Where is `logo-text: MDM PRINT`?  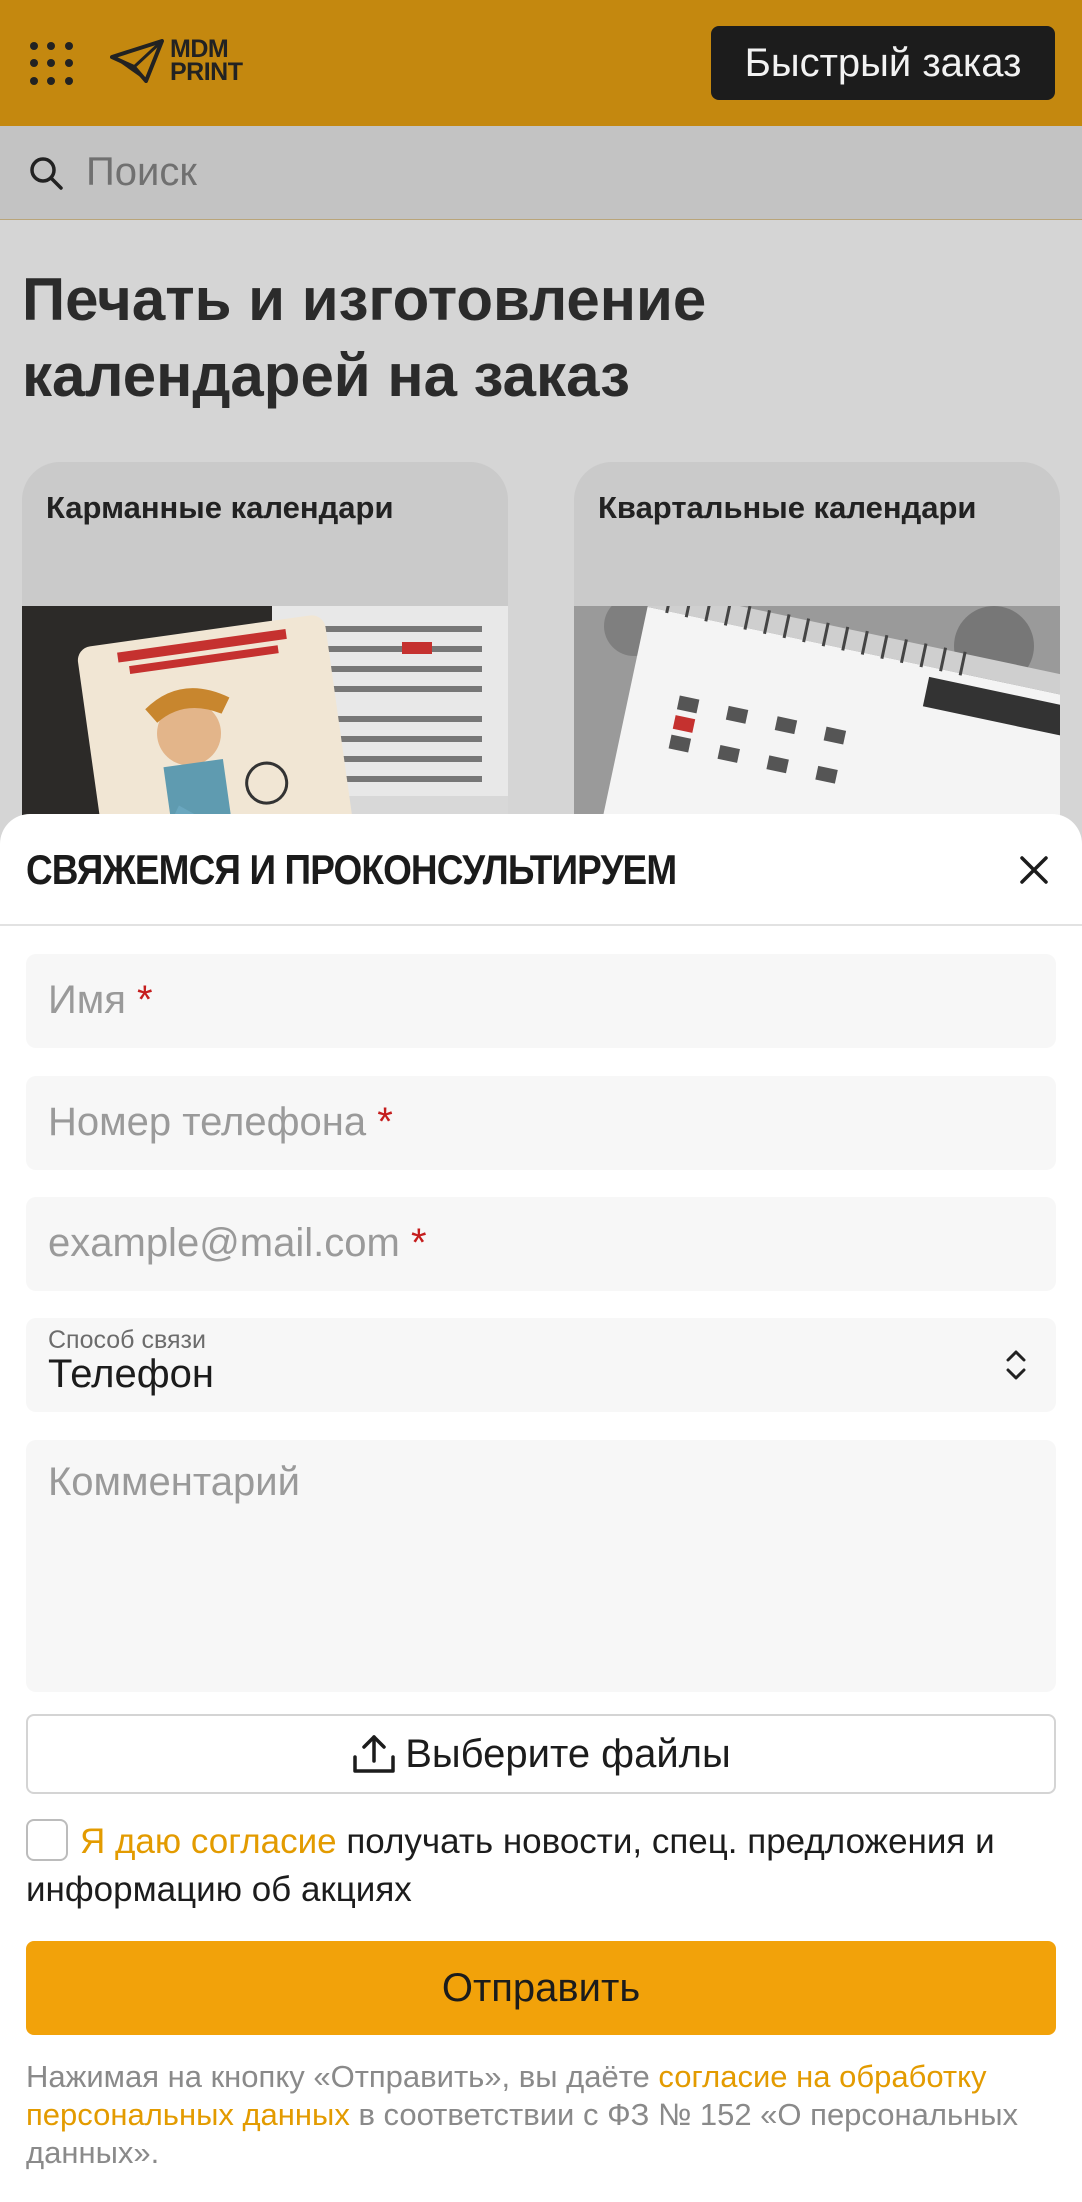
logo-text: MDM PRINT is located at coordinates (206, 60).